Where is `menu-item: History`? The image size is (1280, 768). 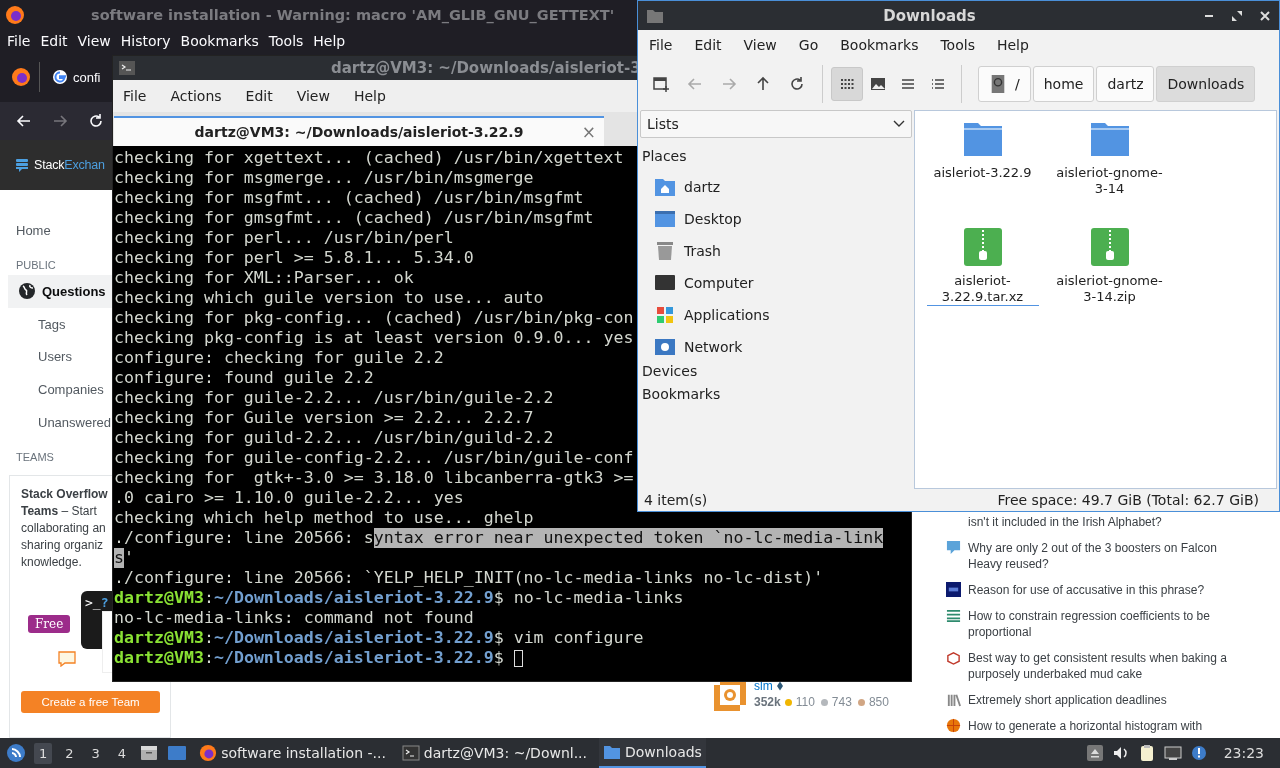
menu-item: History is located at coordinates (145, 41).